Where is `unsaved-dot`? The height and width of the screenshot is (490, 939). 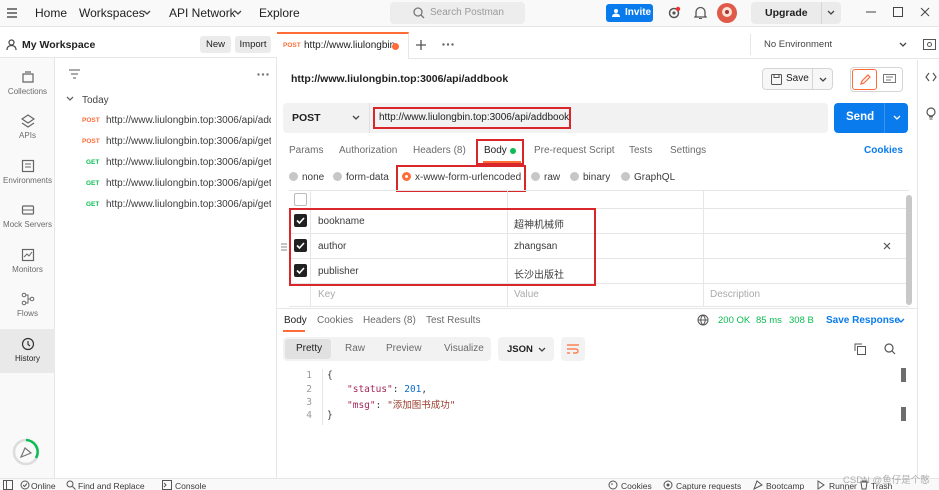
unsaved-dot is located at coordinates (395, 46).